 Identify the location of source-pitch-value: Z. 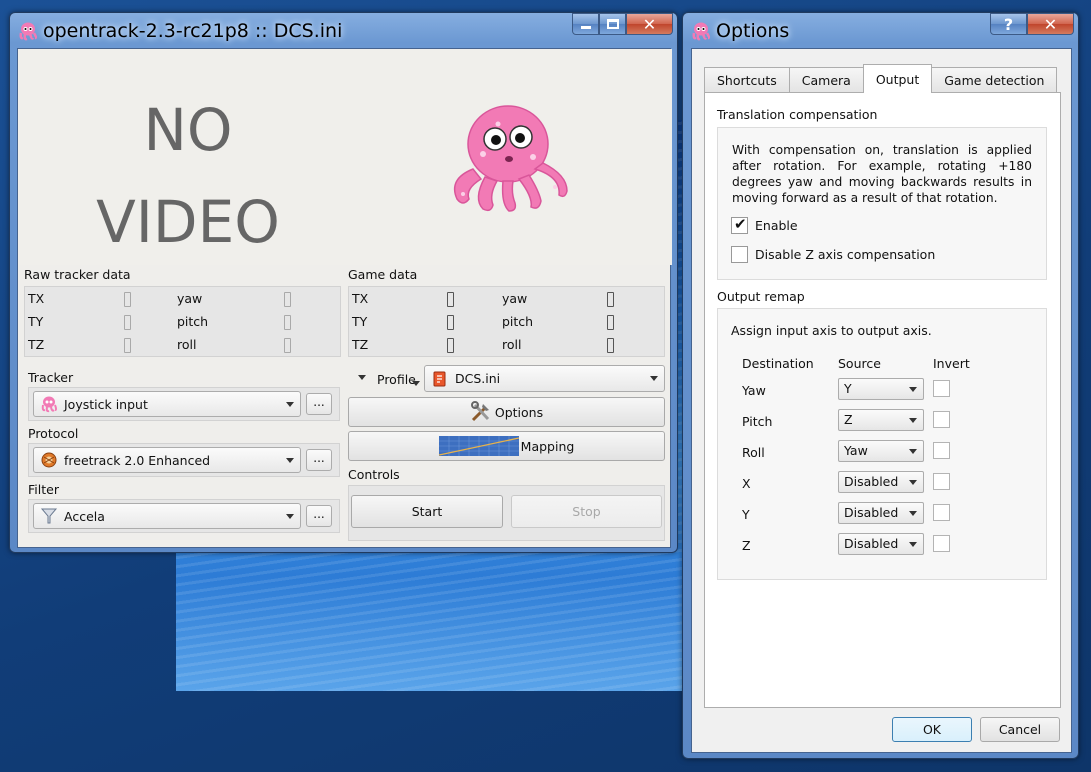
(848, 419).